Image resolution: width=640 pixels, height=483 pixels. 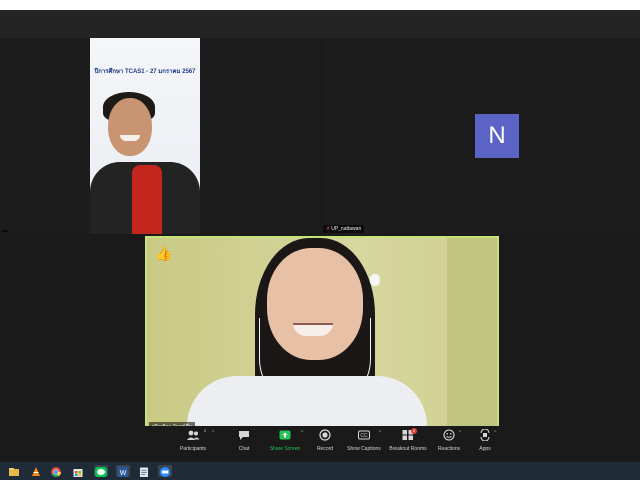 What do you see at coordinates (328, 229) in the screenshot?
I see `mic-muted-icon: ✗` at bounding box center [328, 229].